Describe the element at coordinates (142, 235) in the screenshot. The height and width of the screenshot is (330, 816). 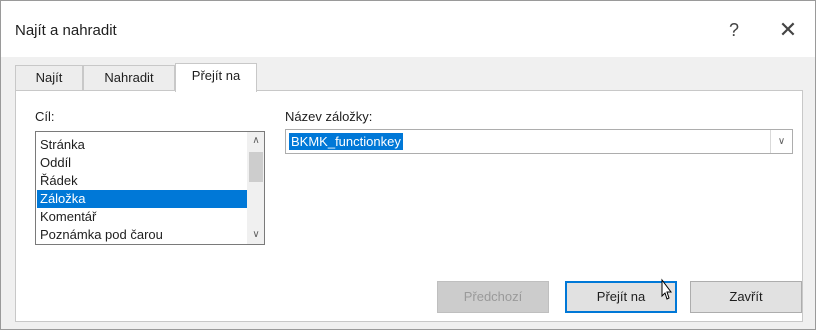
I see `list-item: Poznámka pod čarou` at that location.